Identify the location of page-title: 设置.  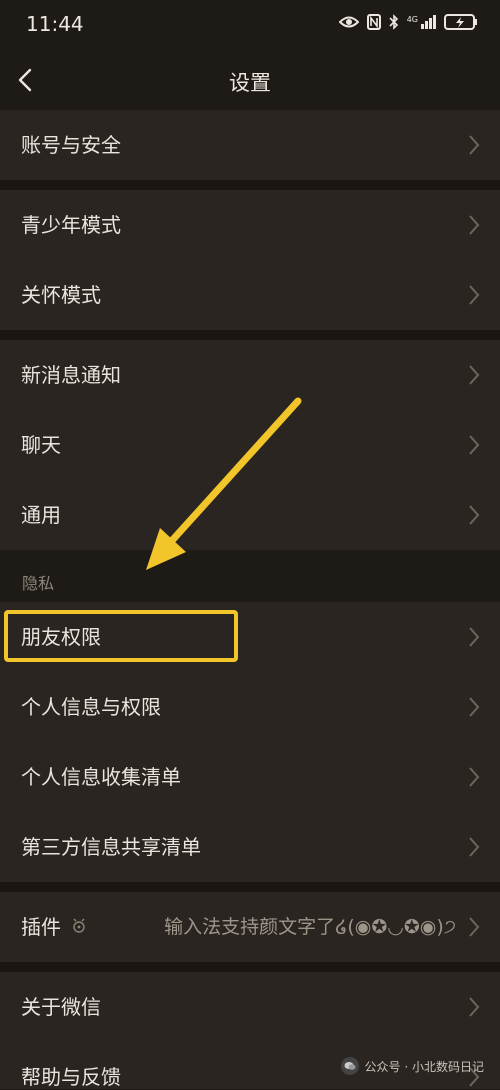
(250, 83).